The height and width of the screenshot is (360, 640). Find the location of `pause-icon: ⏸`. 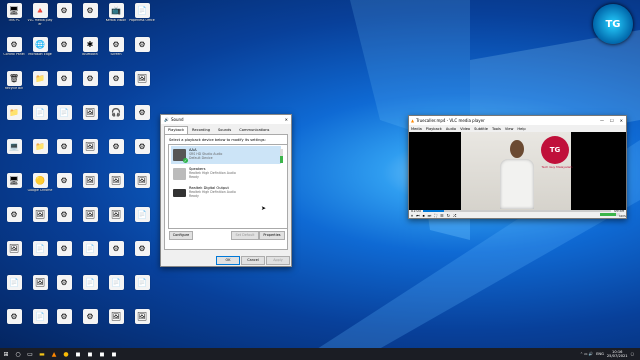

pause-icon: ⏸ is located at coordinates (412, 215).